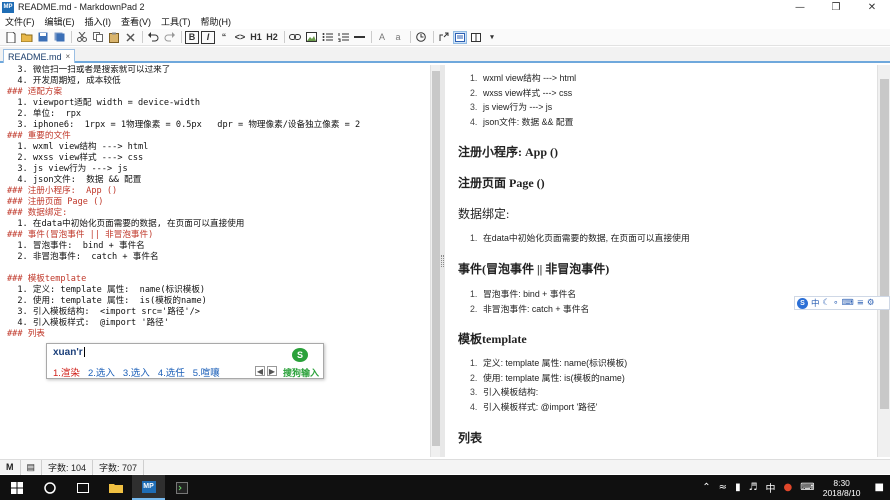  Describe the element at coordinates (343, 37) in the screenshot. I see `numbered-list-icon` at that location.